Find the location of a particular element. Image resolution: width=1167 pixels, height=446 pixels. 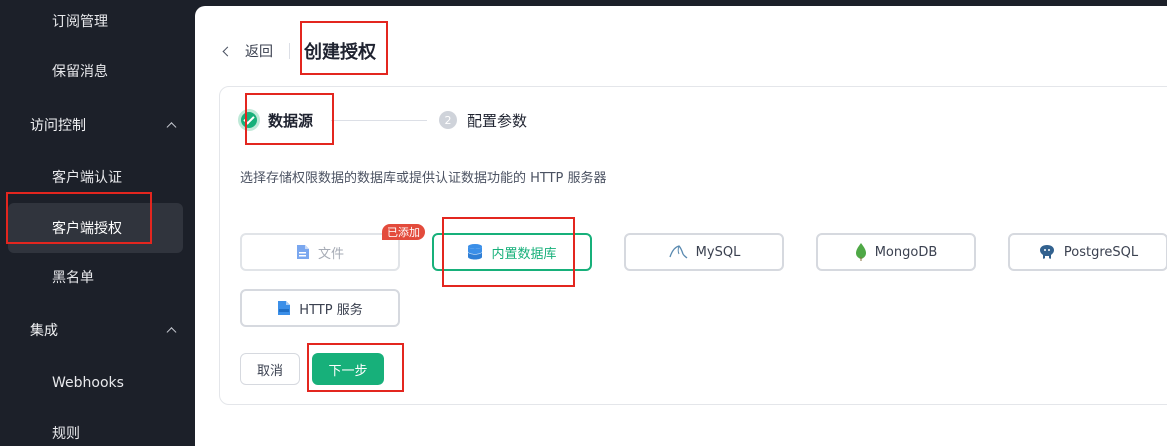

sidebar-item-retained-messages: 保留消息 is located at coordinates (97, 71).